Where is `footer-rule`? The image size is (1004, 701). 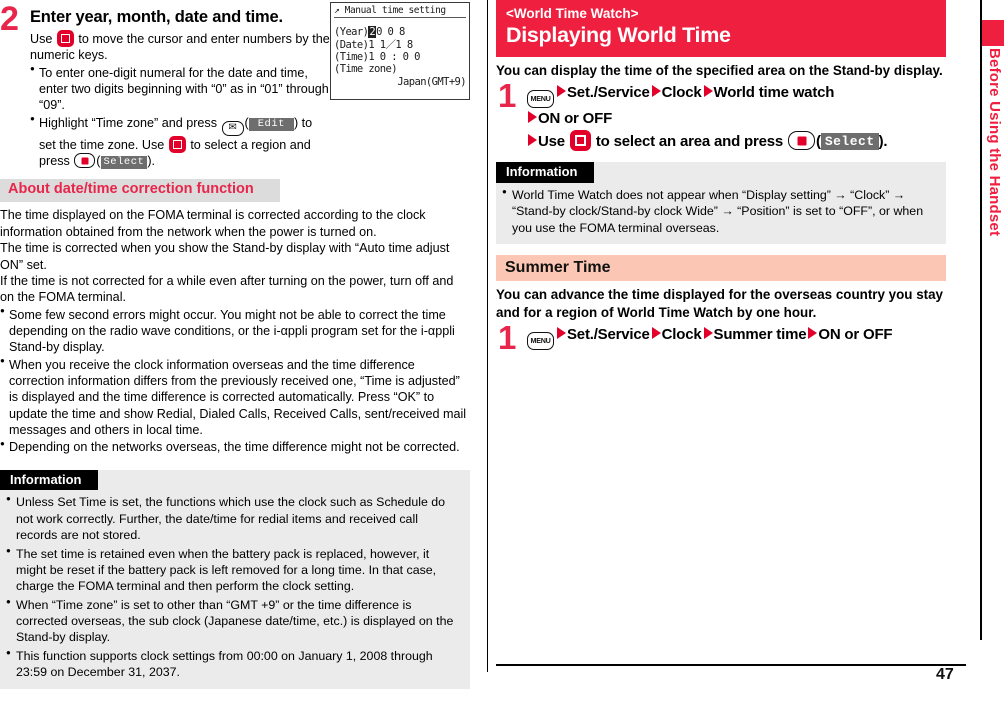 footer-rule is located at coordinates (731, 665).